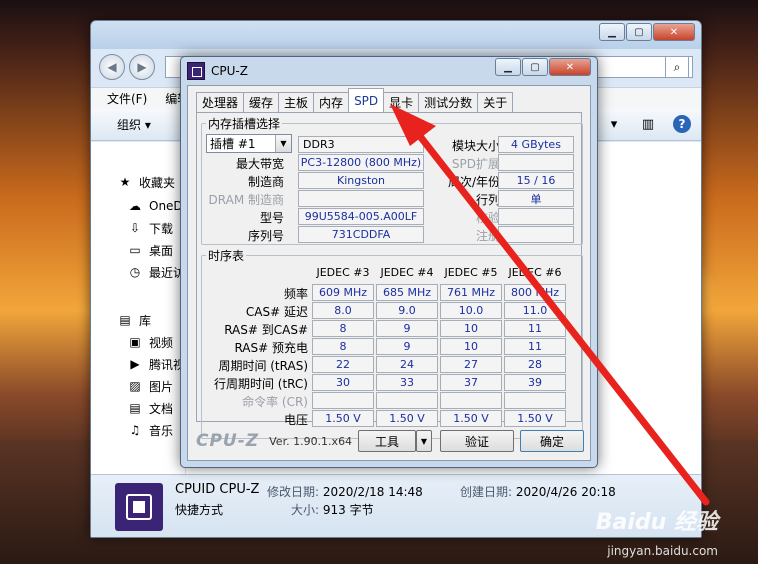  What do you see at coordinates (361, 162) in the screenshot?
I see `max-bandwidth-field: PC3-12800 (800 MHz)` at bounding box center [361, 162].